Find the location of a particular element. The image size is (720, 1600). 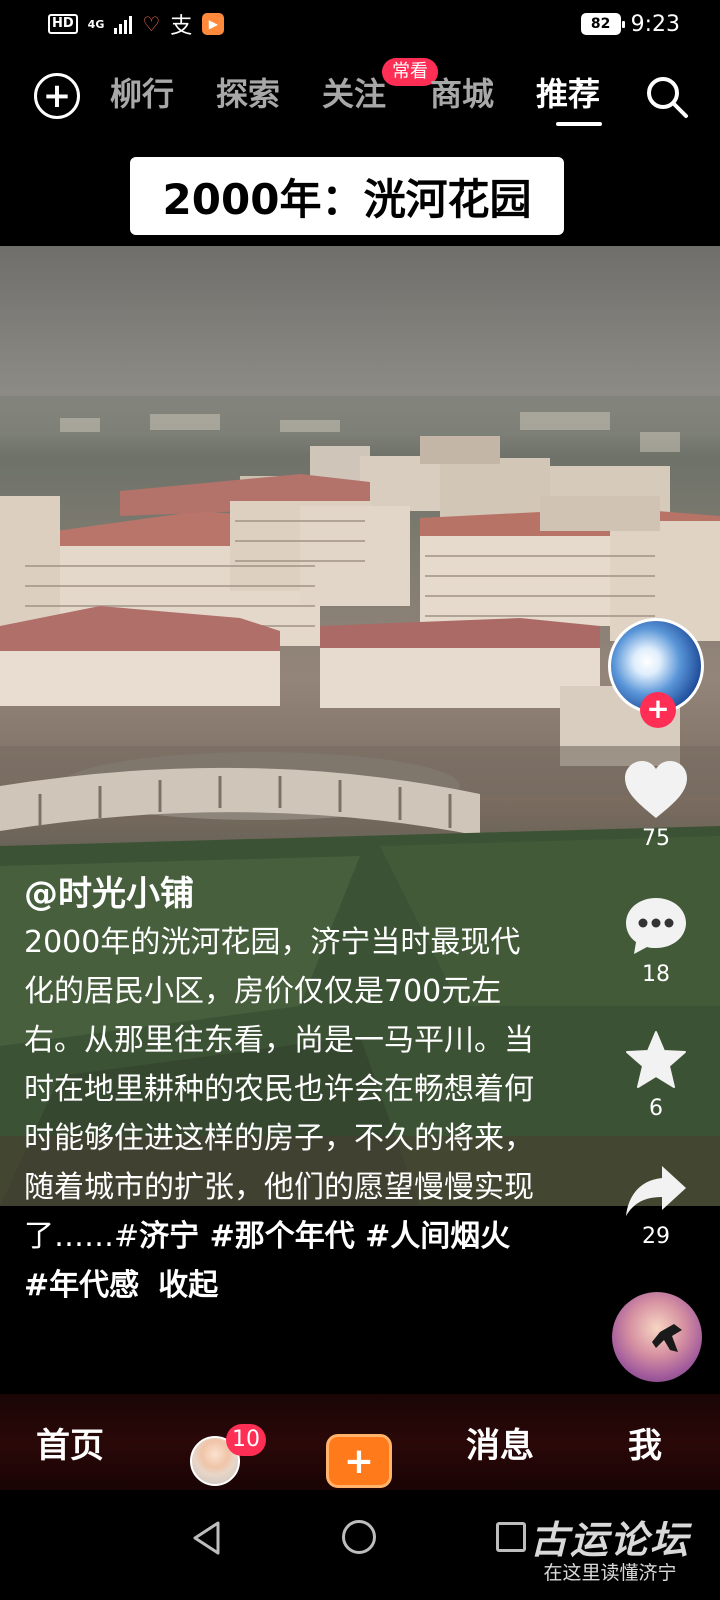

status-right: 82 9:23 is located at coordinates (630, 24).